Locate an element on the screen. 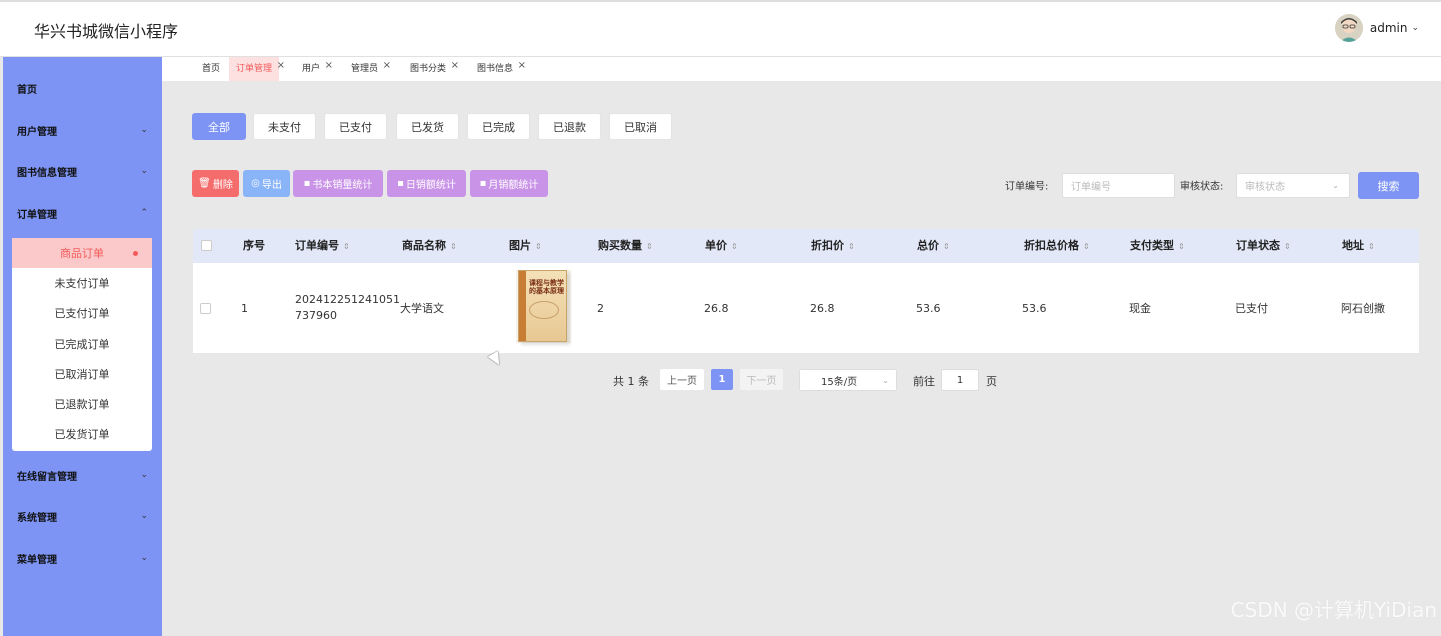 The height and width of the screenshot is (636, 1441). submenu-item-paid-orders: 已支付订单 is located at coordinates (82, 313).